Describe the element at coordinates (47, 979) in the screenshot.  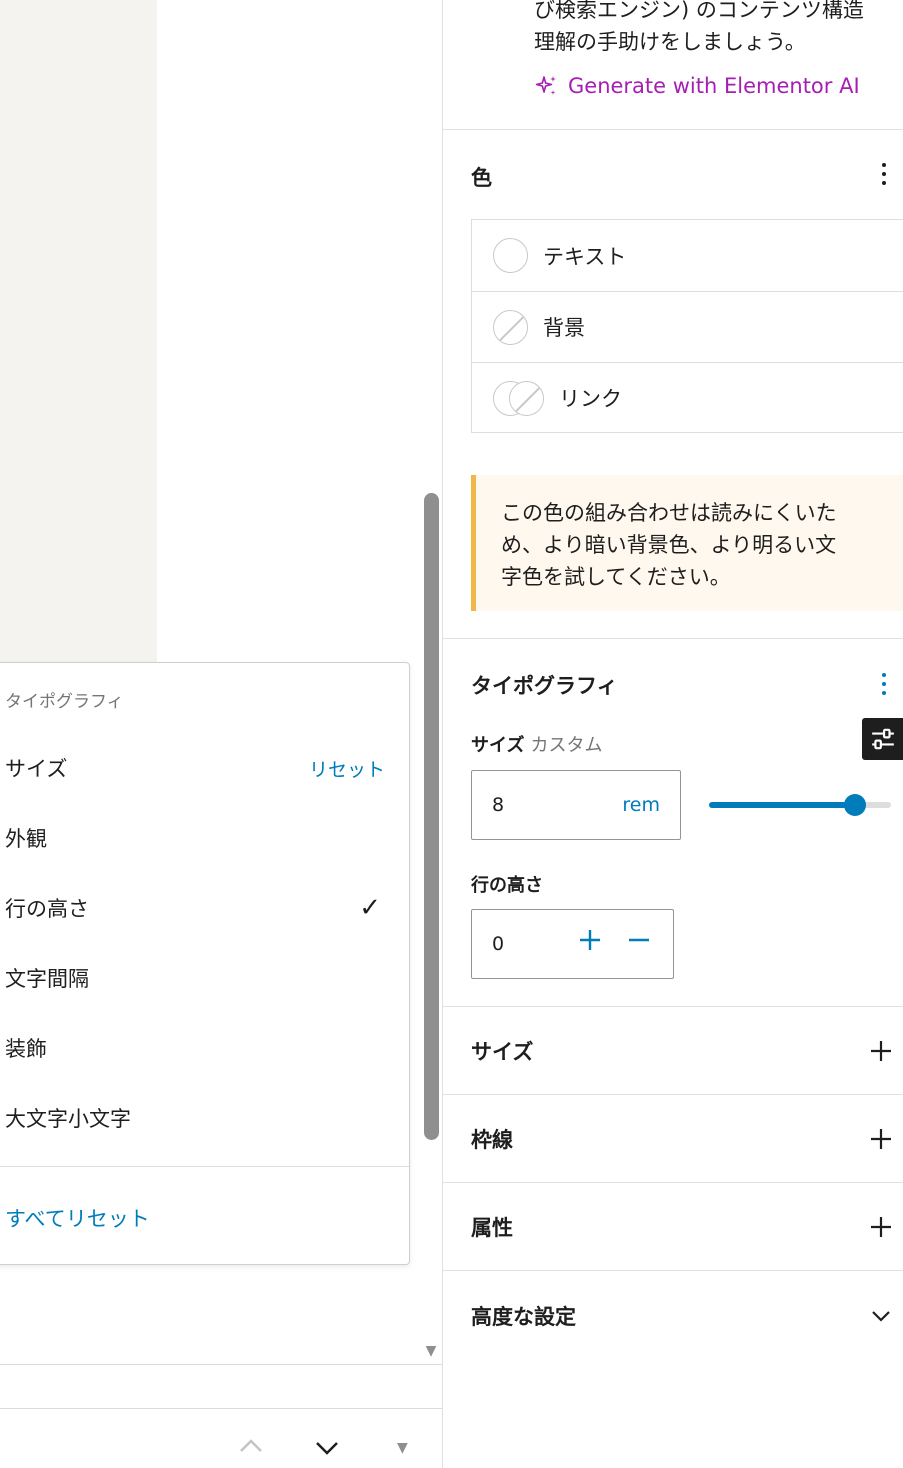
I see `dropdown-item-label: 文字間隔` at that location.